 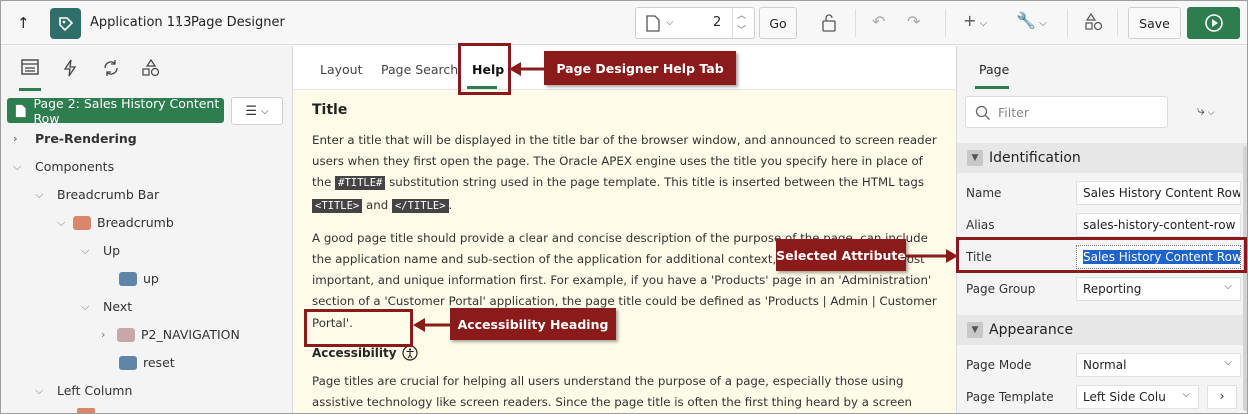 I want to click on scrollbar, so click(x=1245, y=278).